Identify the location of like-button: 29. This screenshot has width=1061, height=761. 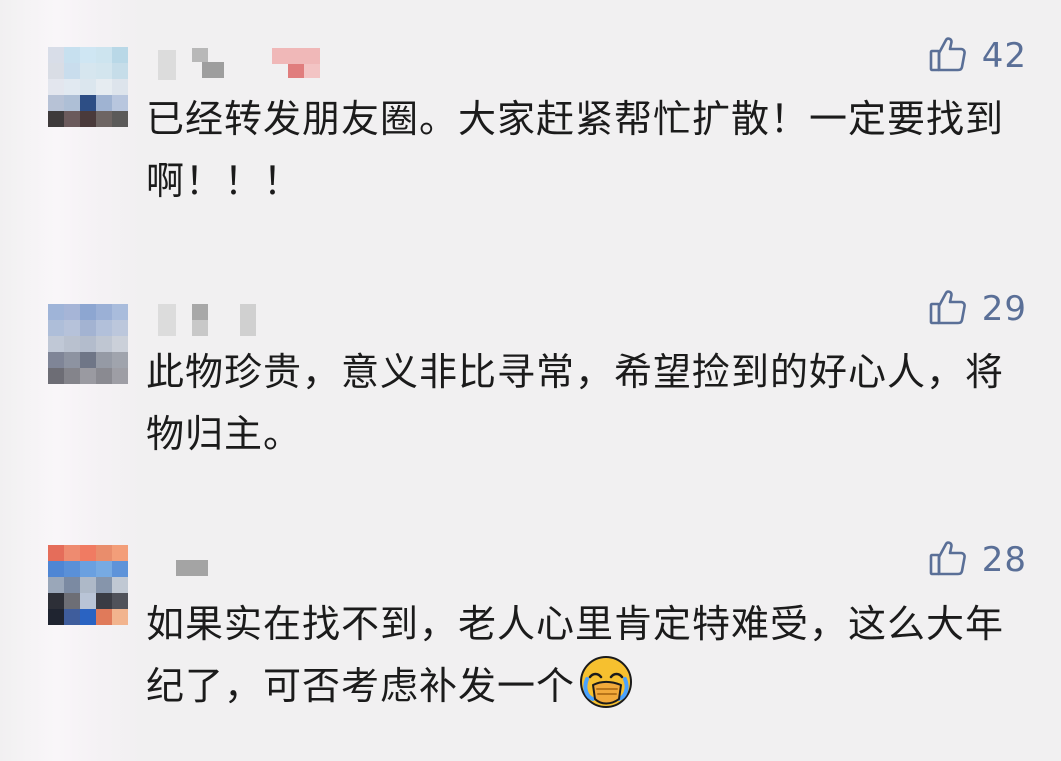
(977, 309).